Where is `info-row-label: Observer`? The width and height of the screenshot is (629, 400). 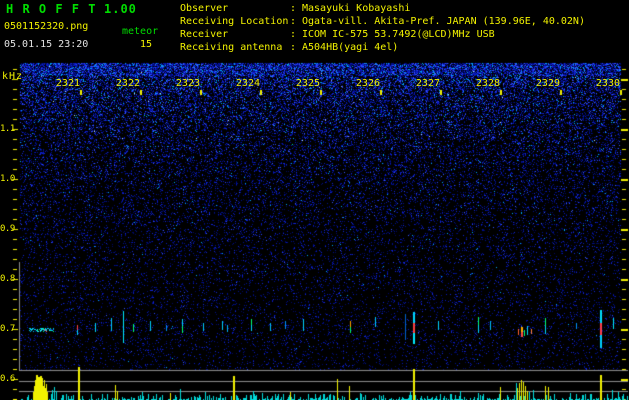
info-row-label: Observer is located at coordinates (204, 8).